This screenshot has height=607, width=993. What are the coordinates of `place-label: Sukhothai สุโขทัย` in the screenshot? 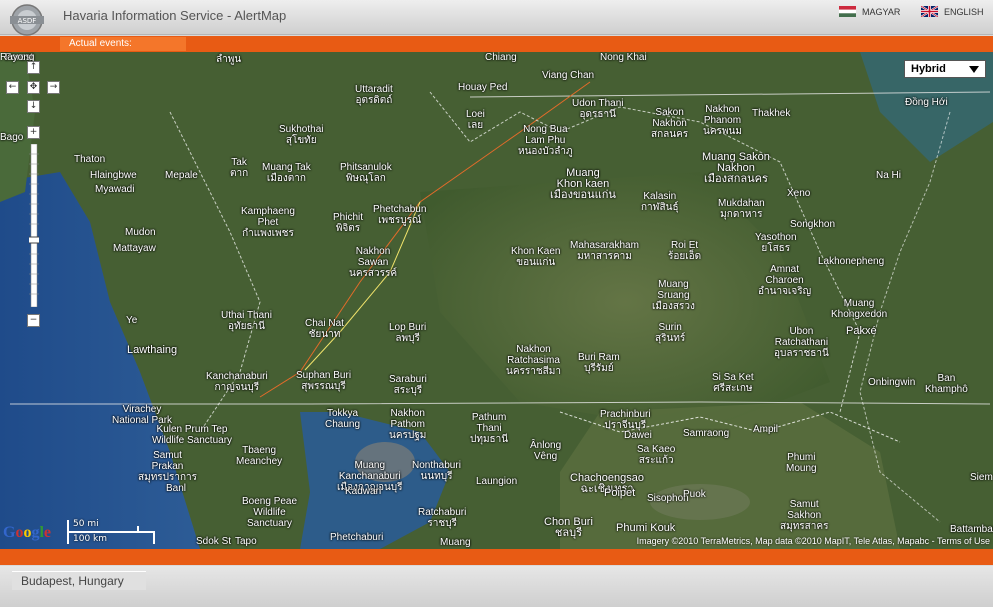 It's located at (301, 135).